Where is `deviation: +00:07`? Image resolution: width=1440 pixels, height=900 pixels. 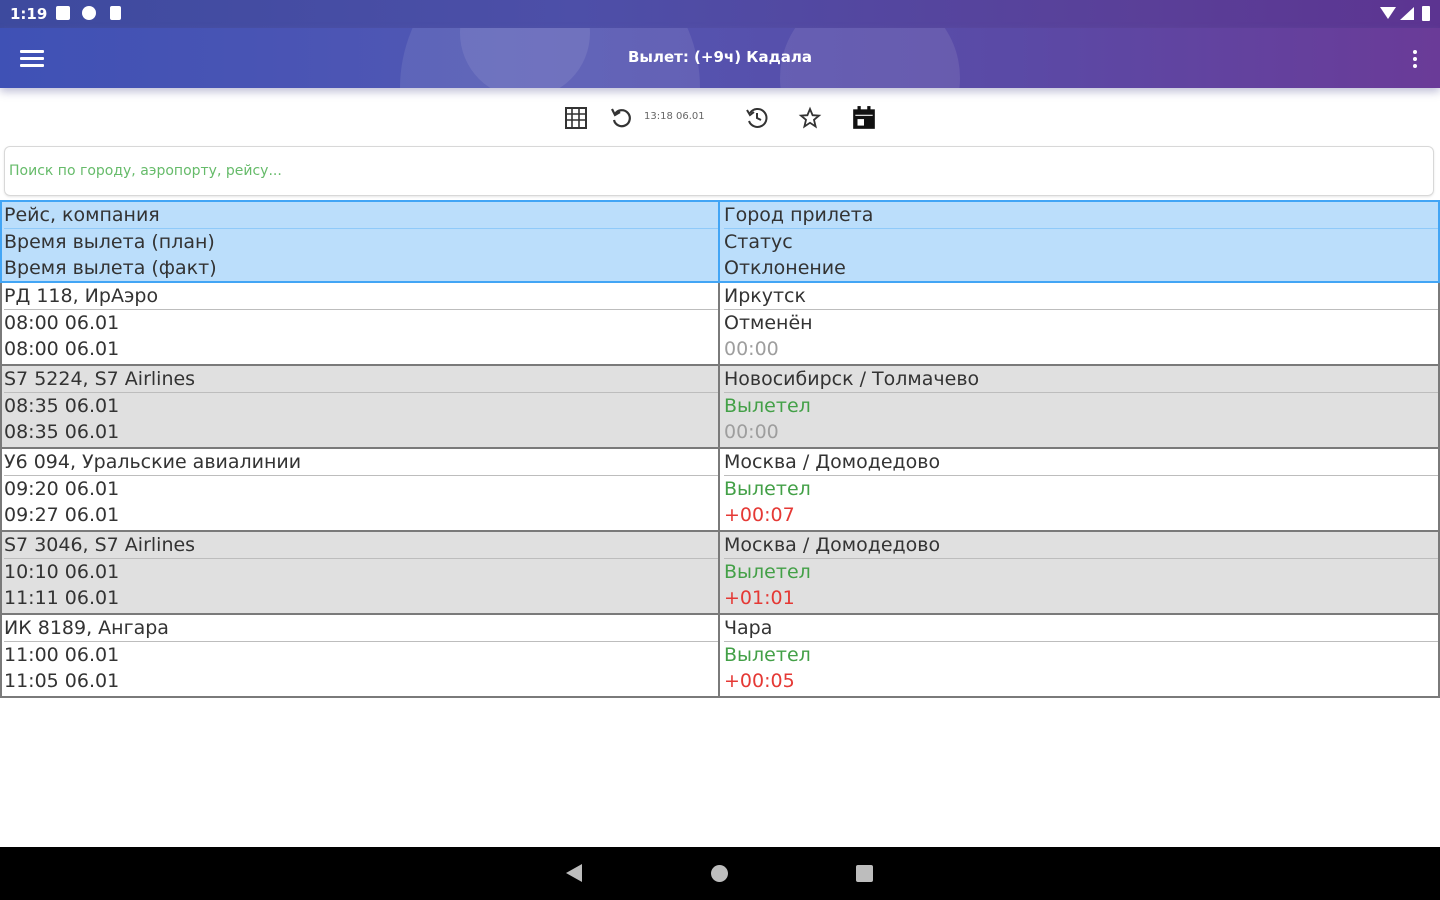
deviation: +00:07 is located at coordinates (759, 515).